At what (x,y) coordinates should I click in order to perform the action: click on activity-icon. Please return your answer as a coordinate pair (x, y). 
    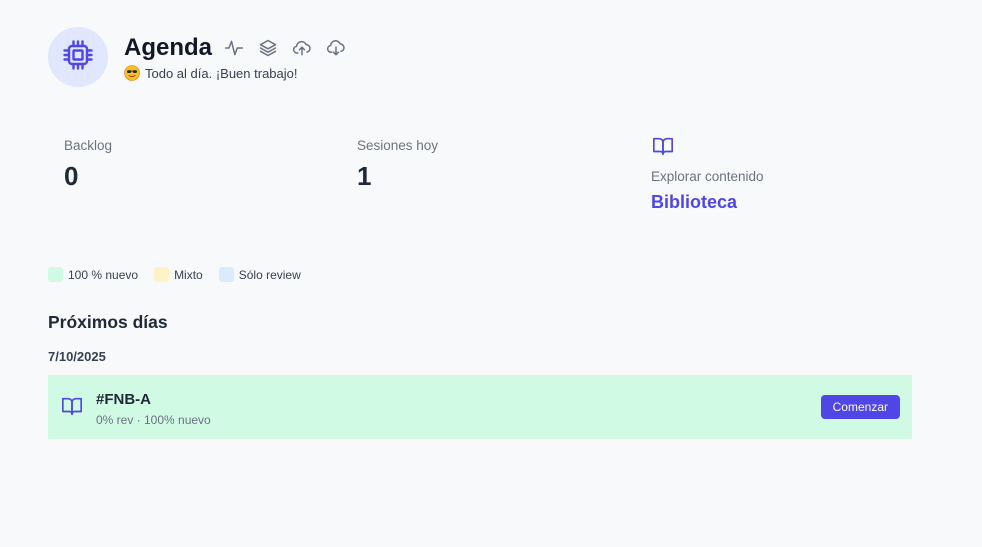
    Looking at the image, I should click on (234, 48).